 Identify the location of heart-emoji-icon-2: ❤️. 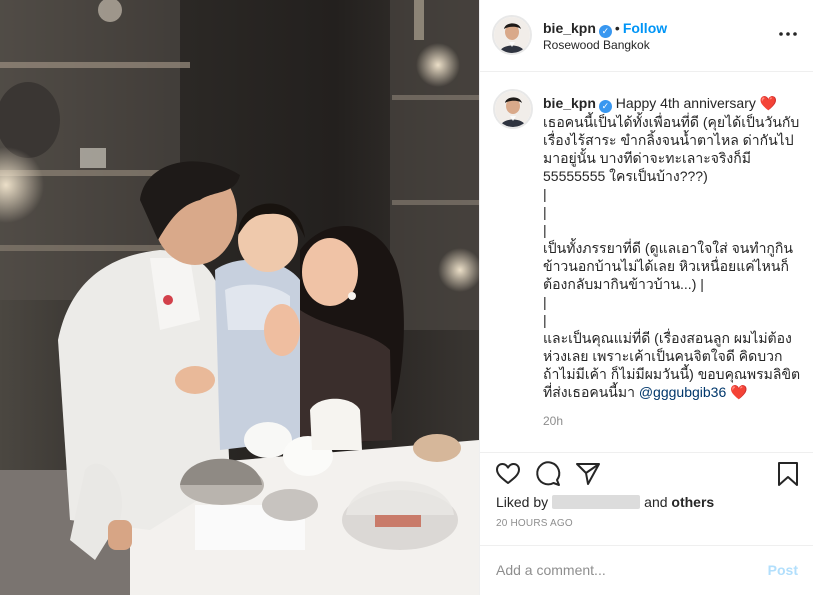
(737, 392).